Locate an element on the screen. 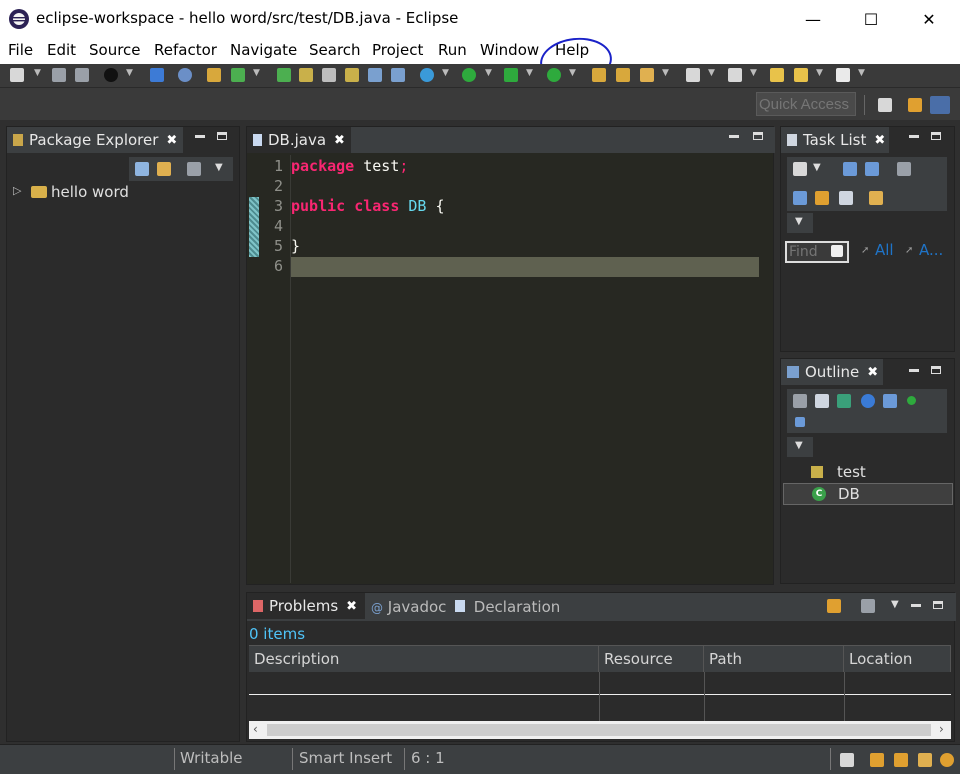  tab-javadoc: @ Javadoc is located at coordinates (408, 607).